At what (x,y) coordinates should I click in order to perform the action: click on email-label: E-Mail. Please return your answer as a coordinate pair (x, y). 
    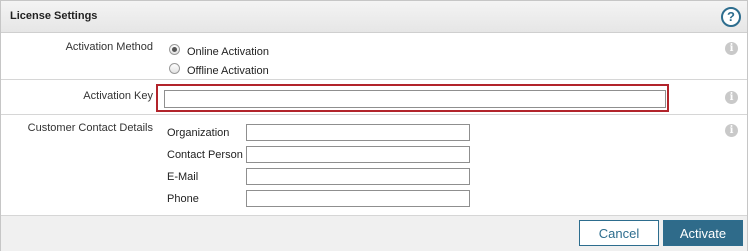
    Looking at the image, I should click on (183, 177).